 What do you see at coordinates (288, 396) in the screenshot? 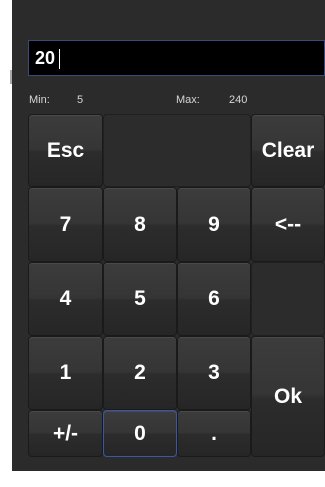
I see `ok-button: Ok` at bounding box center [288, 396].